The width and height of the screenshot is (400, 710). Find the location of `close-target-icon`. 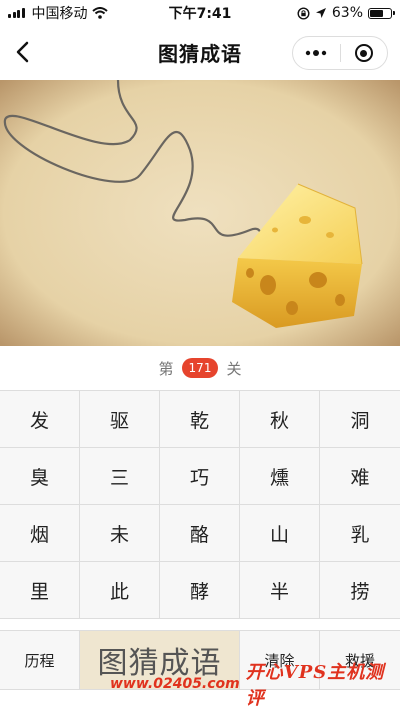

close-target-icon is located at coordinates (363, 53).